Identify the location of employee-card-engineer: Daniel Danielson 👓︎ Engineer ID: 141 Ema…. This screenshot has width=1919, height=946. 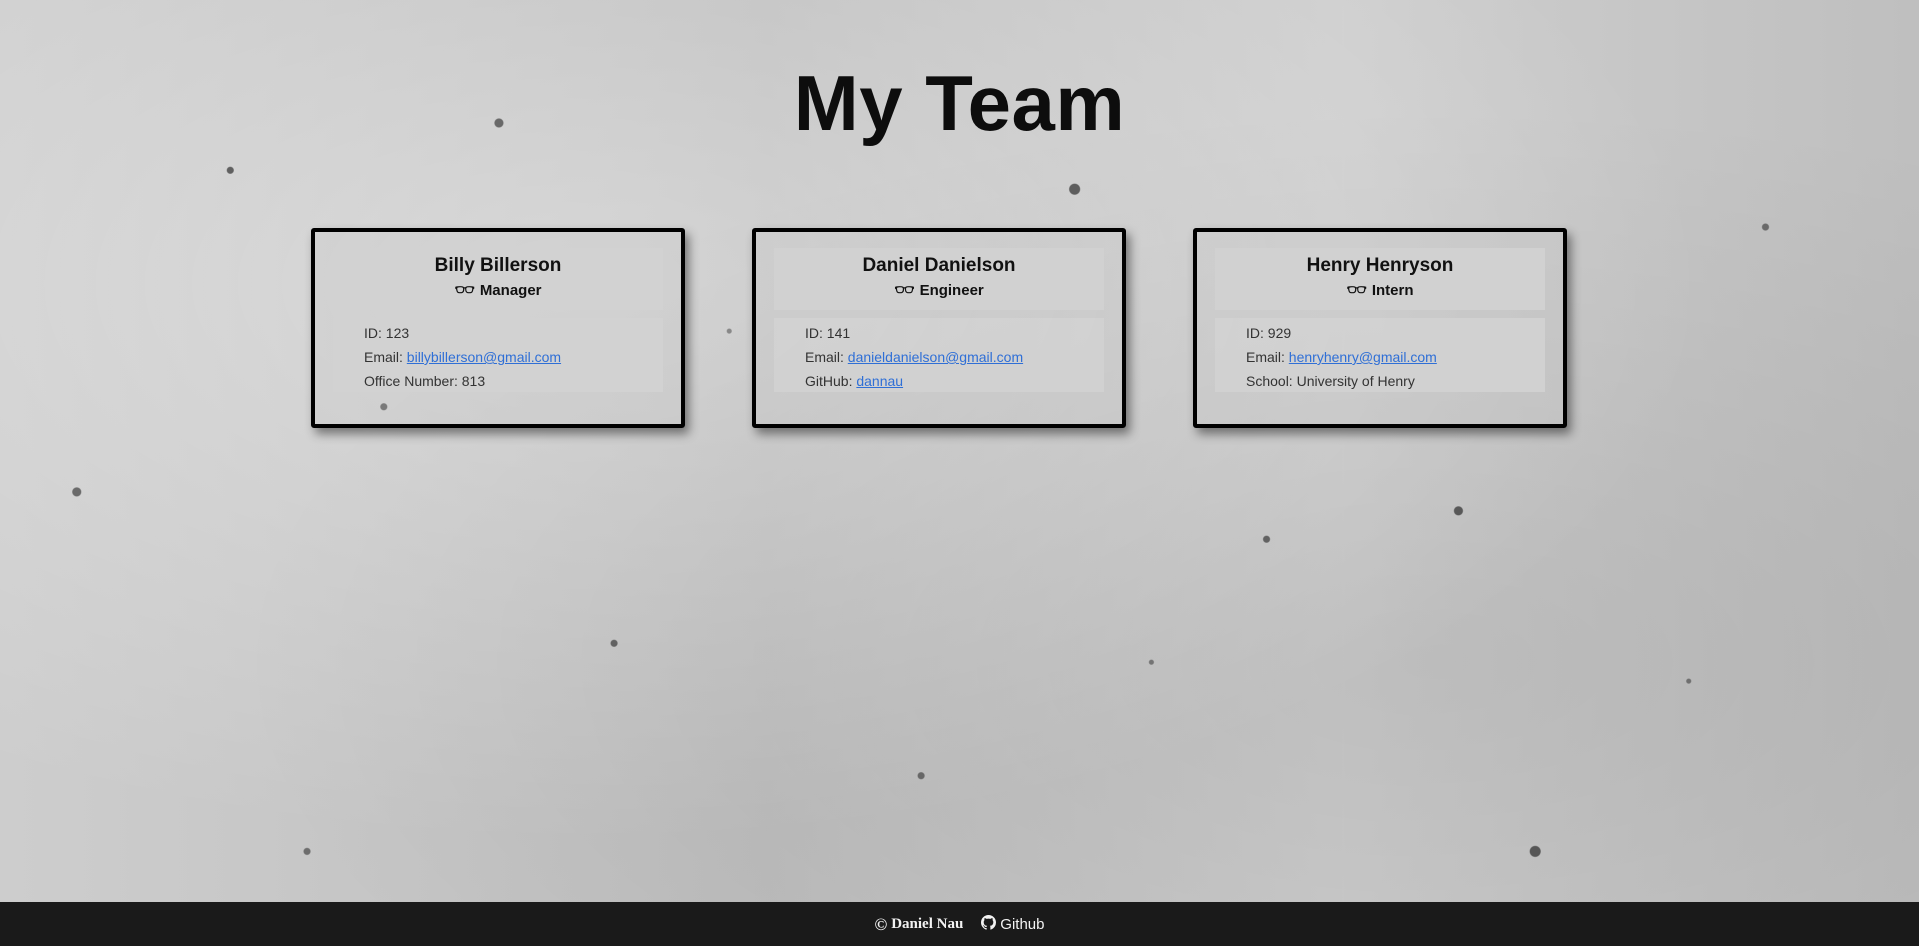
(939, 328).